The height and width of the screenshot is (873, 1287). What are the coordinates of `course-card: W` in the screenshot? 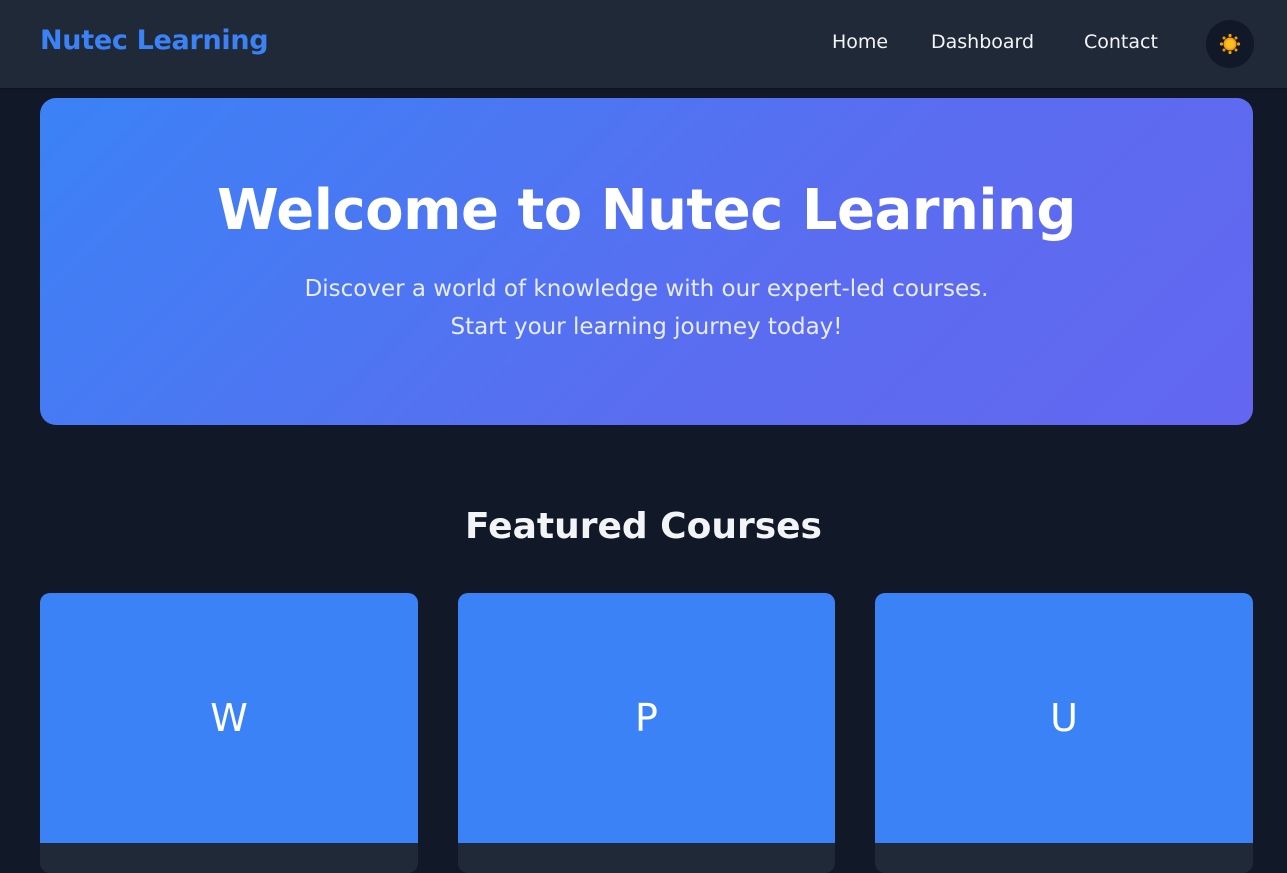 It's located at (229, 733).